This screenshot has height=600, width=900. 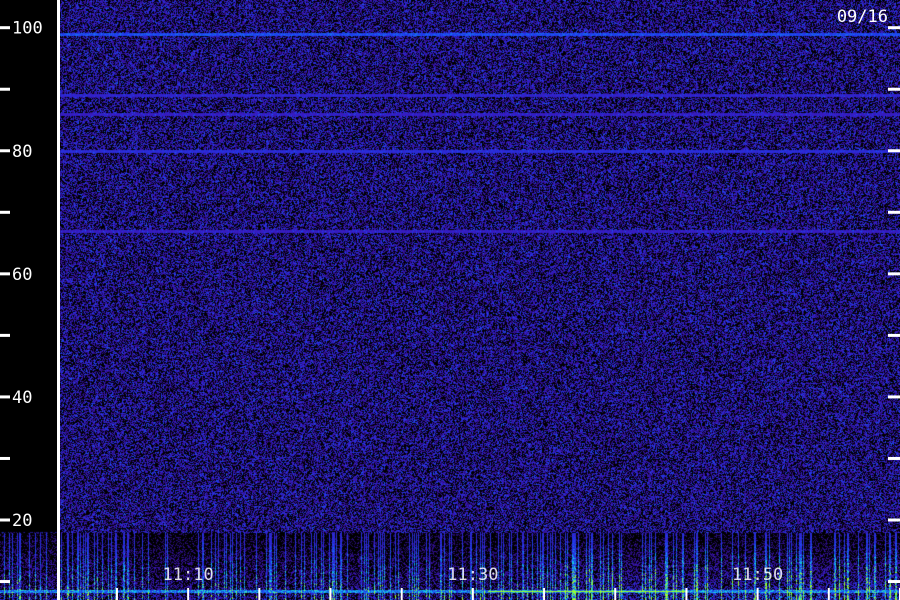 I want to click on y-tick-label: 60, so click(x=22, y=275).